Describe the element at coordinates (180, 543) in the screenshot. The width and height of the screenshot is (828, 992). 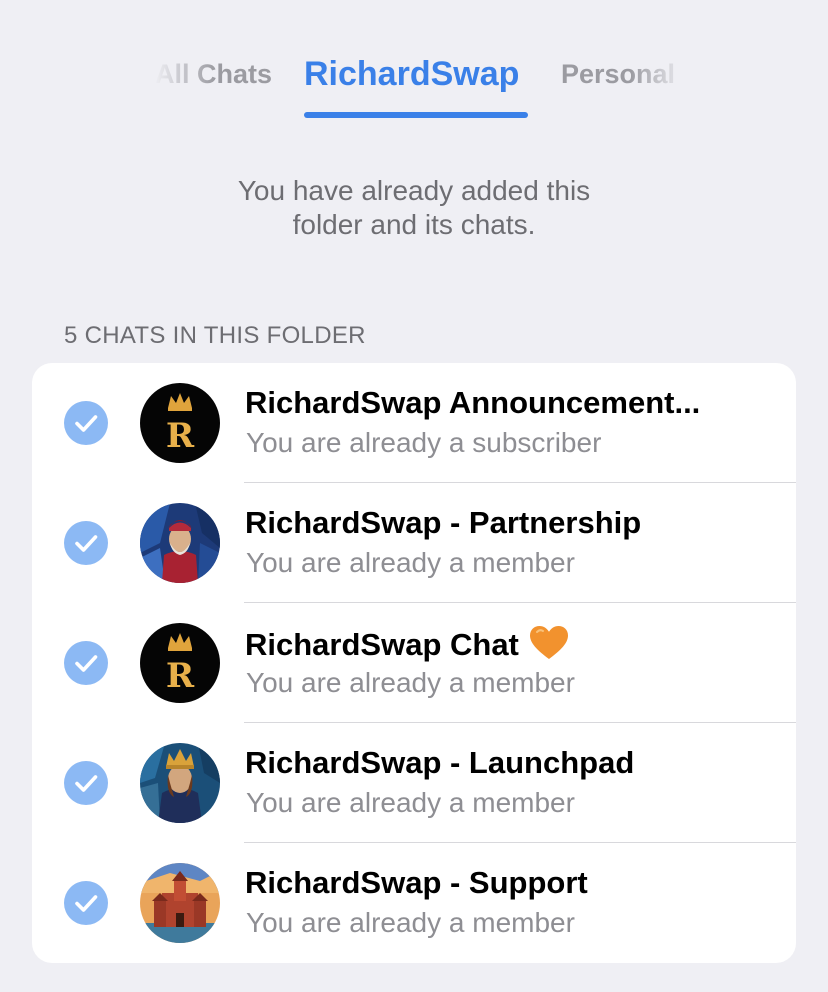
I see `stained-glass-bishop-avatar` at that location.